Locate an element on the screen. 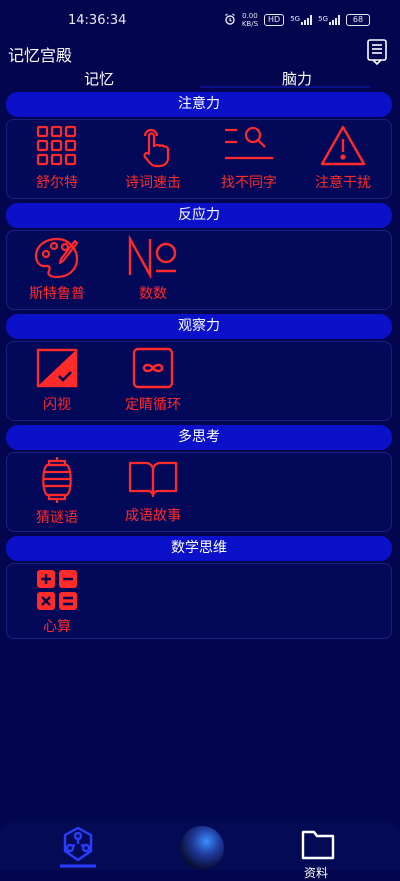 This screenshot has width=400, height=881. app-header: 记忆宫殿 is located at coordinates (200, 53).